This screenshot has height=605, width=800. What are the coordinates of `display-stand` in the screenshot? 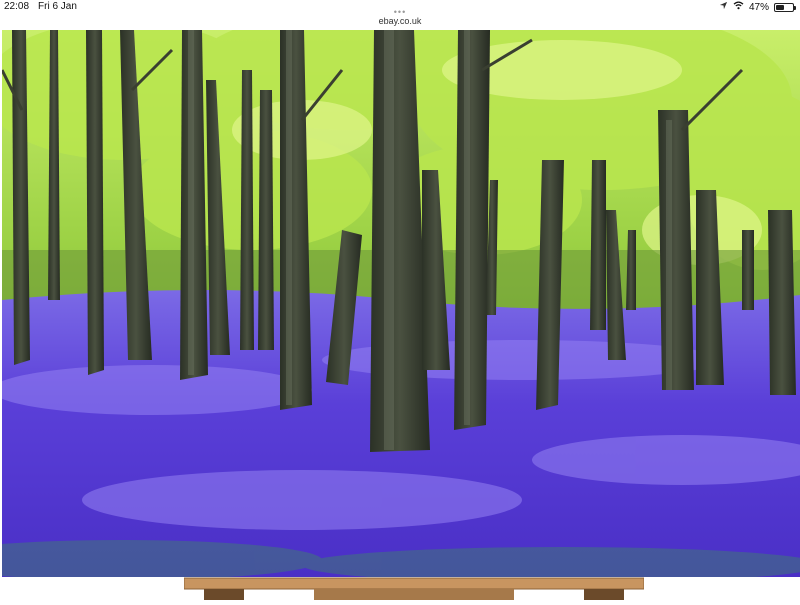 It's located at (414, 588).